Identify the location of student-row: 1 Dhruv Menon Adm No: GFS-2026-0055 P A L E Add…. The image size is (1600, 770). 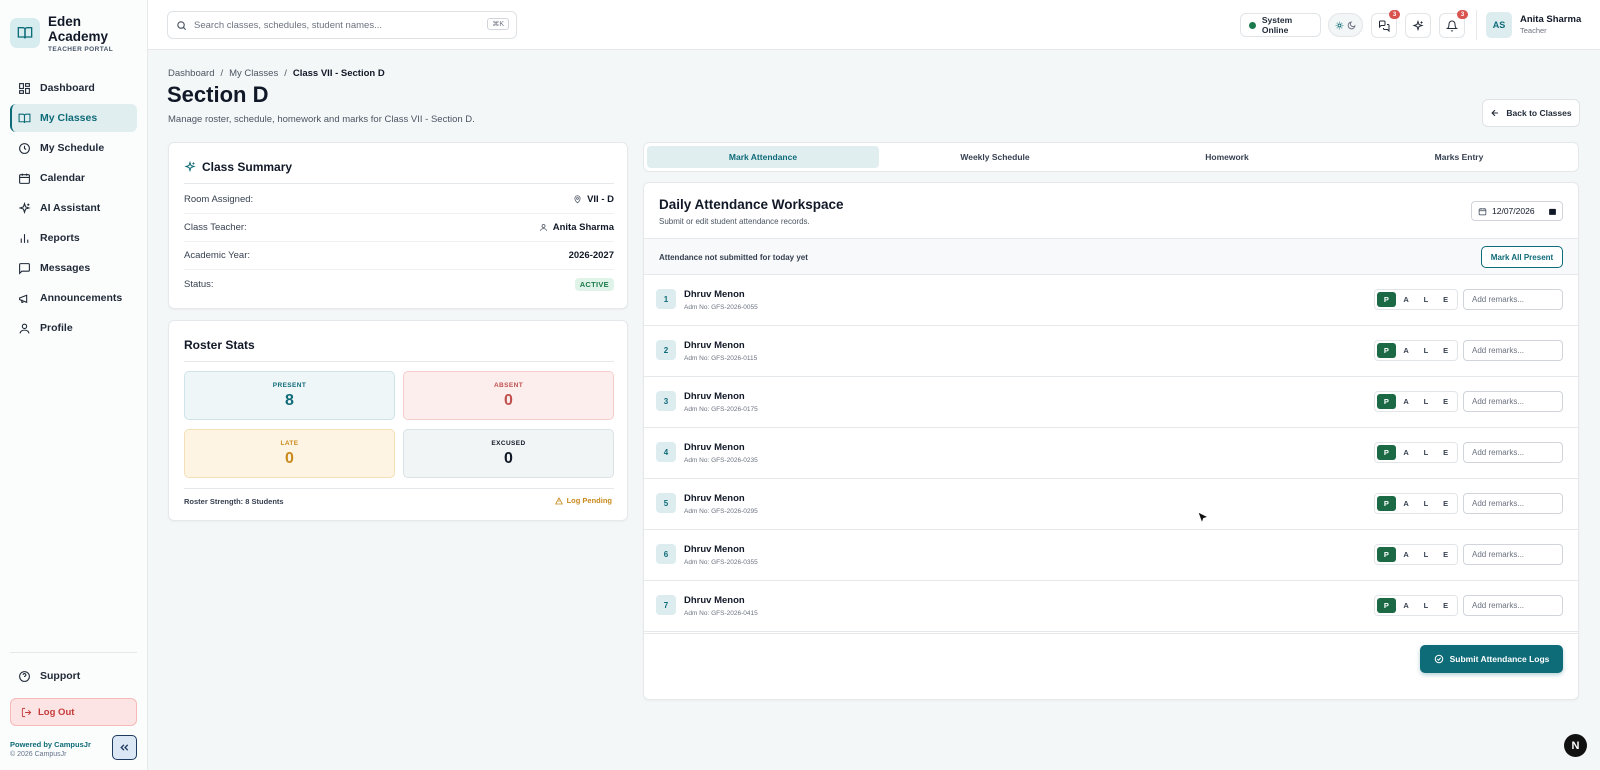
(1111, 300).